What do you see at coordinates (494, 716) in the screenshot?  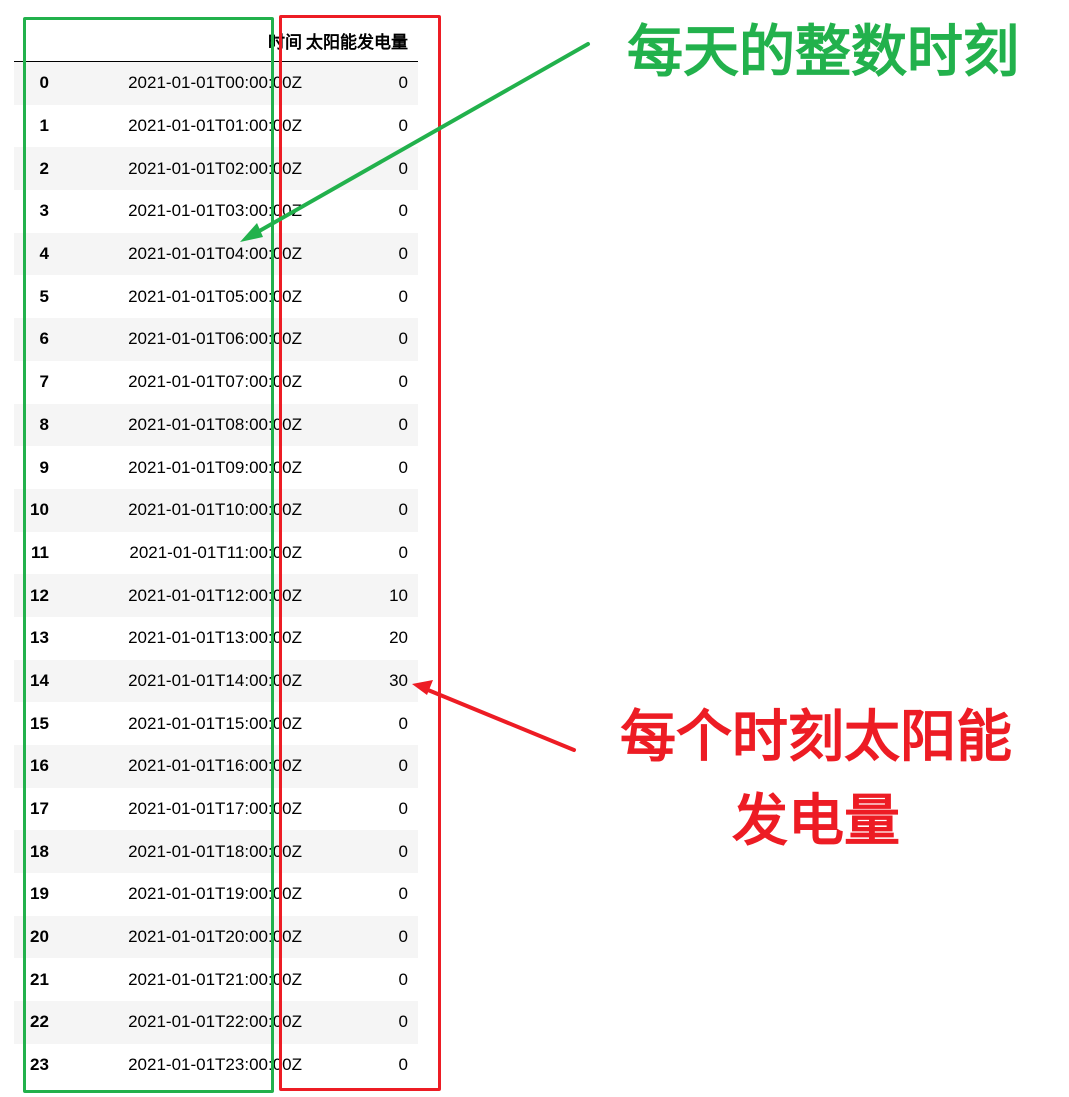 I see `red-arrow` at bounding box center [494, 716].